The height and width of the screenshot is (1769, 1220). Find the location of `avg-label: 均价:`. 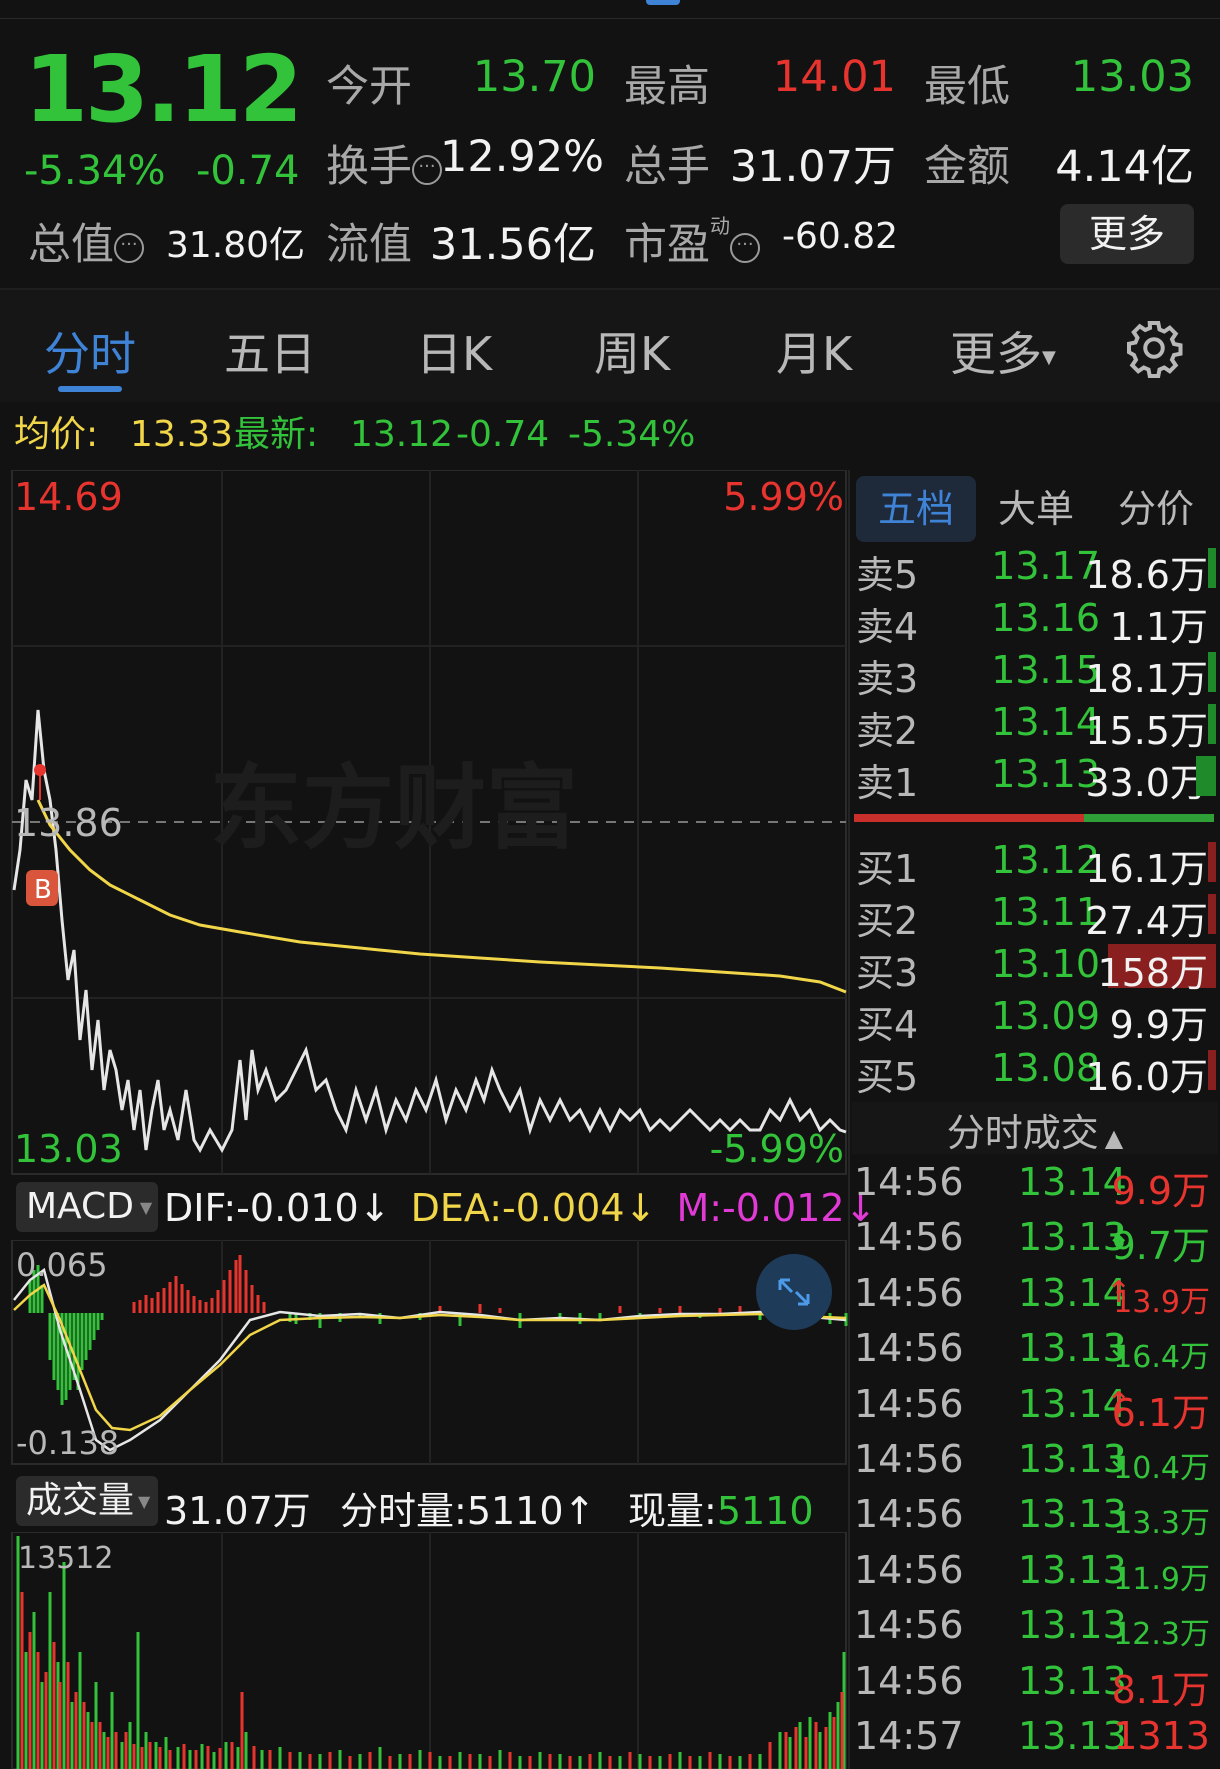

avg-label: 均价: is located at coordinates (56, 434).